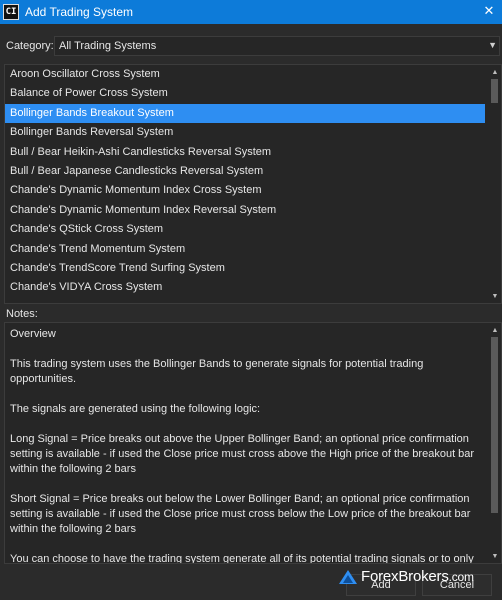 This screenshot has width=502, height=600. I want to click on watermark-brand: ForexBrokers, so click(405, 576).